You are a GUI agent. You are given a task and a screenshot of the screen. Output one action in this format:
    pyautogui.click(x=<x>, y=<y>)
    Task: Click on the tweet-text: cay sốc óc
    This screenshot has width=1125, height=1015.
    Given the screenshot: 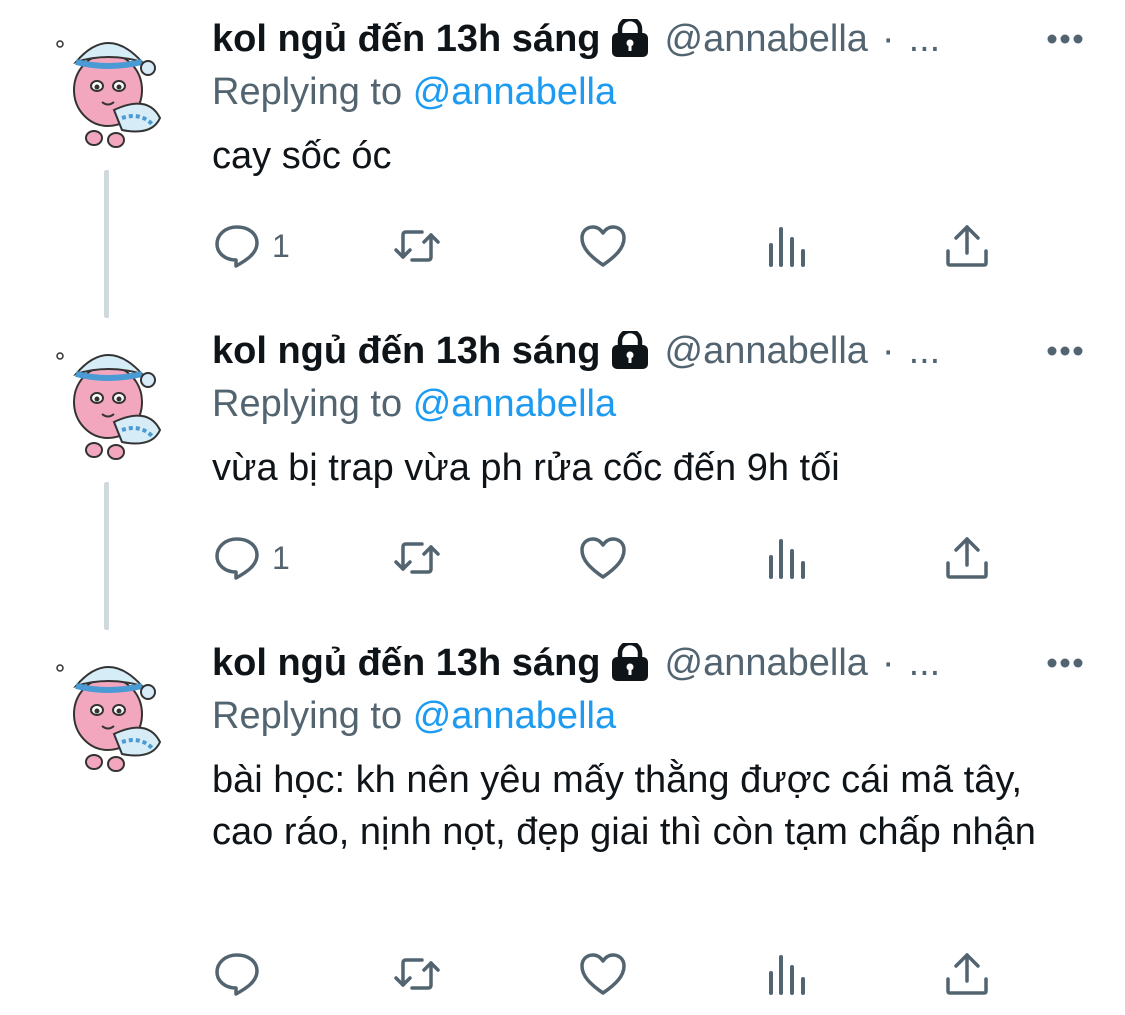 What is the action you would take?
    pyautogui.click(x=302, y=156)
    